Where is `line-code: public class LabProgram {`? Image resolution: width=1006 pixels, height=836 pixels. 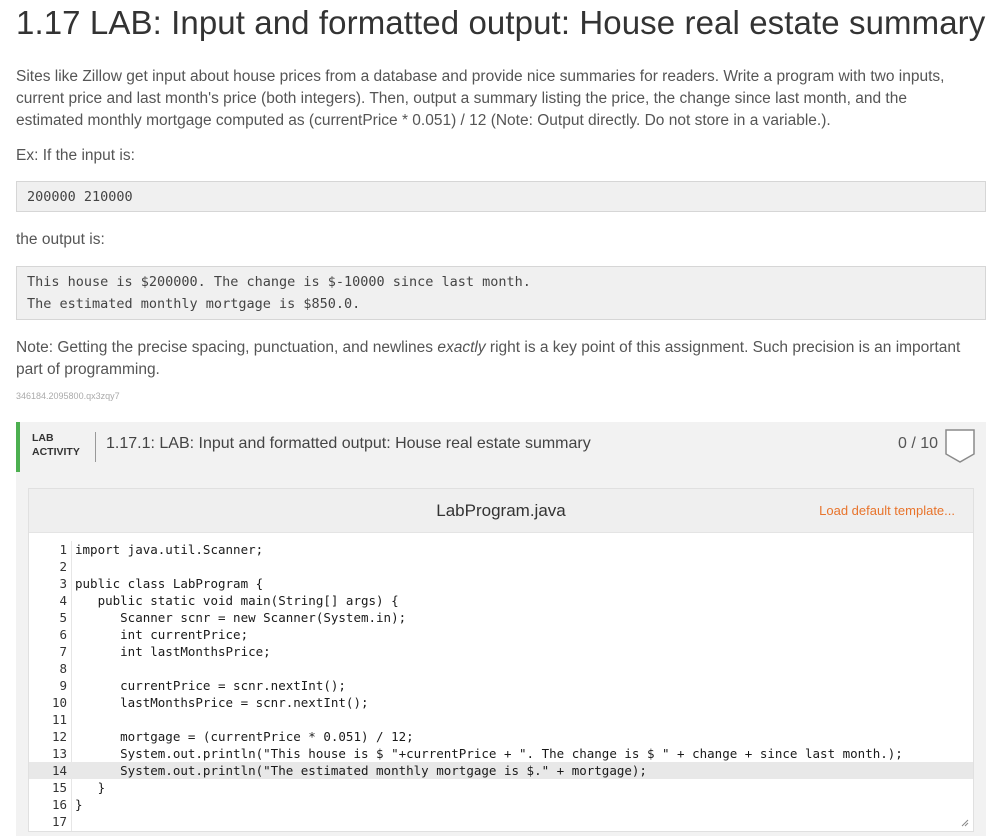
line-code: public class LabProgram { is located at coordinates (169, 583).